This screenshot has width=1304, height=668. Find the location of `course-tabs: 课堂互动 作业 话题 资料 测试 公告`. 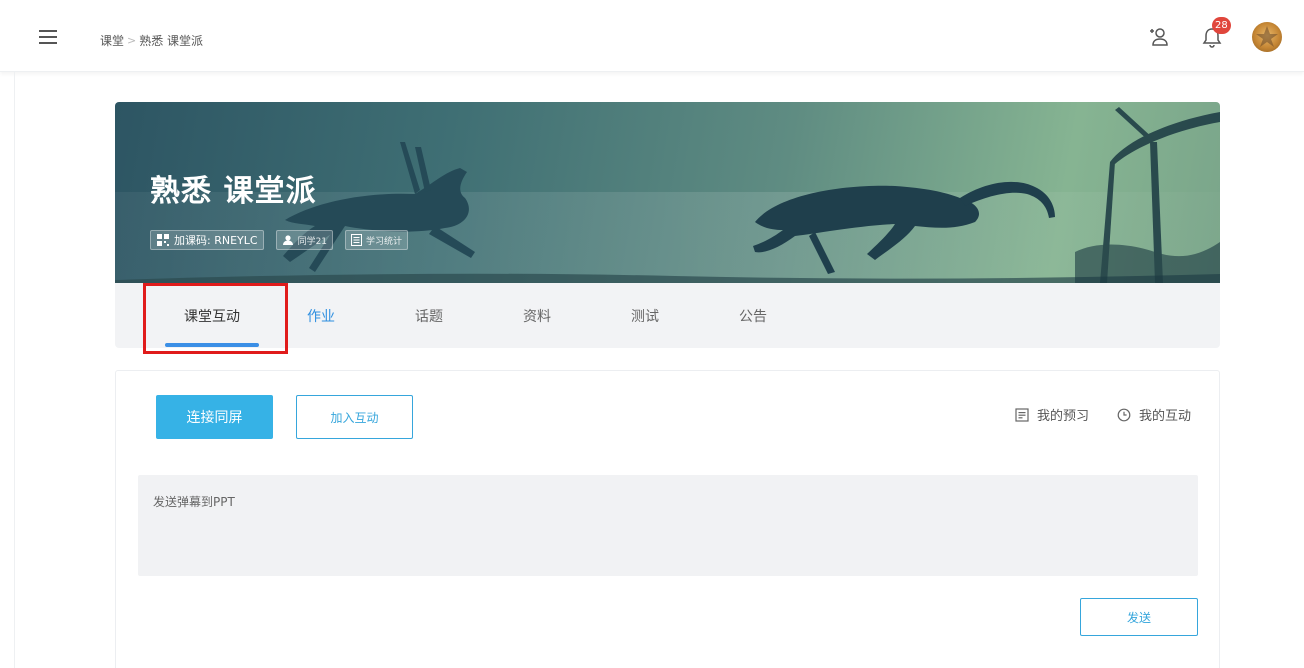

course-tabs: 课堂互动 作业 话题 资料 测试 公告 is located at coordinates (667, 315).